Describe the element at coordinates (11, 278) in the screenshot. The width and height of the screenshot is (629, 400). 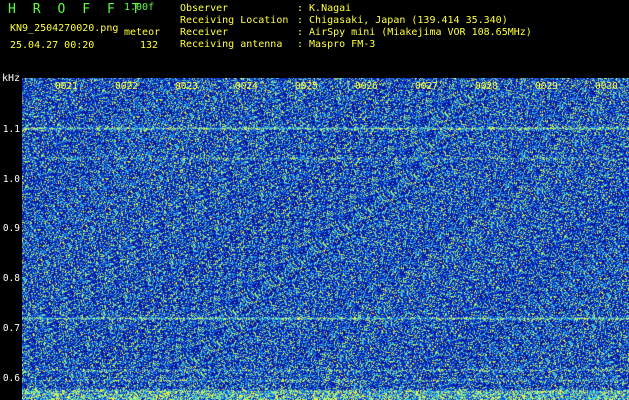
I see `y-tick-label: 0.8` at that location.